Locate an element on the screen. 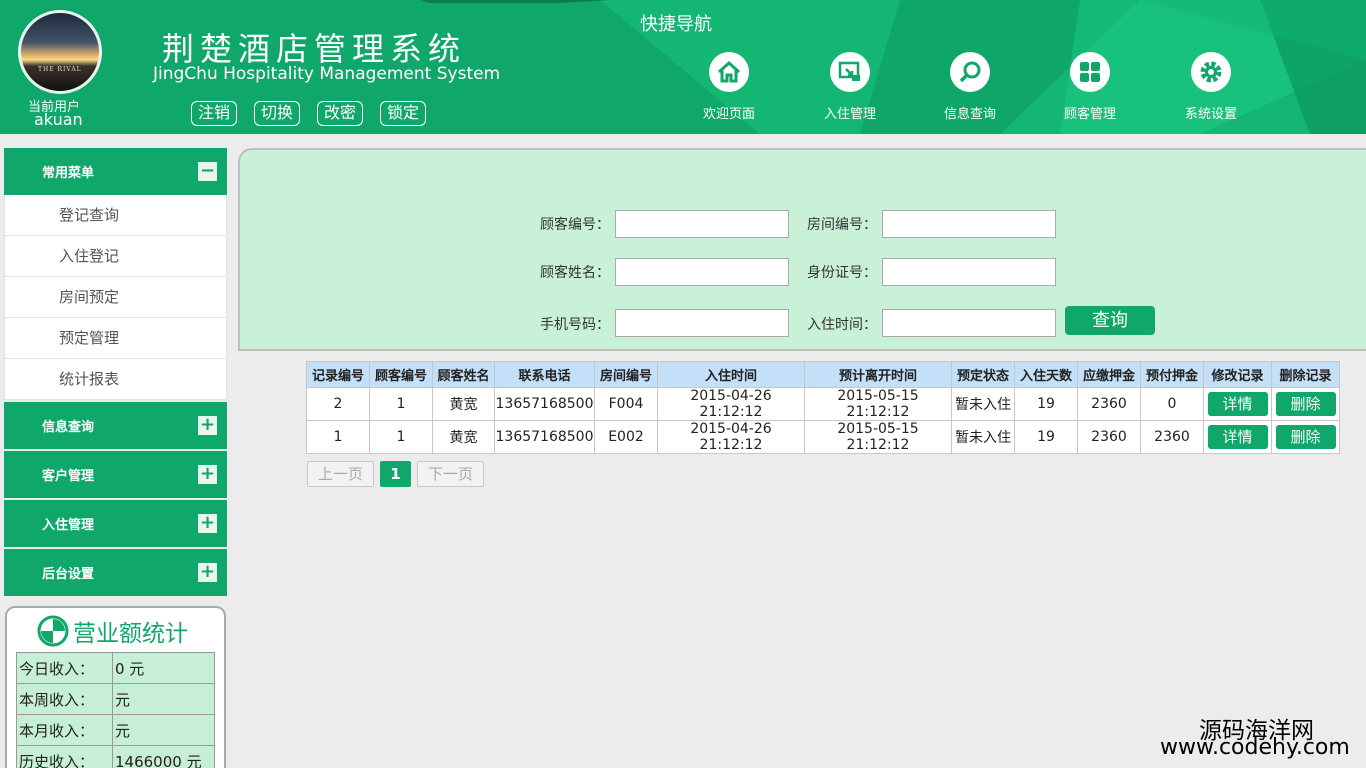 This screenshot has width=1366, height=768. customer-id-input is located at coordinates (702, 224).